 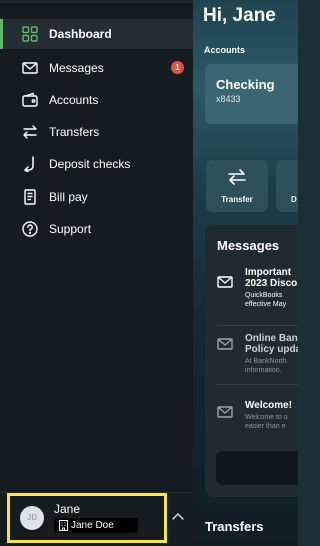 I want to click on message-preview-line2: effective May, so click(x=266, y=304).